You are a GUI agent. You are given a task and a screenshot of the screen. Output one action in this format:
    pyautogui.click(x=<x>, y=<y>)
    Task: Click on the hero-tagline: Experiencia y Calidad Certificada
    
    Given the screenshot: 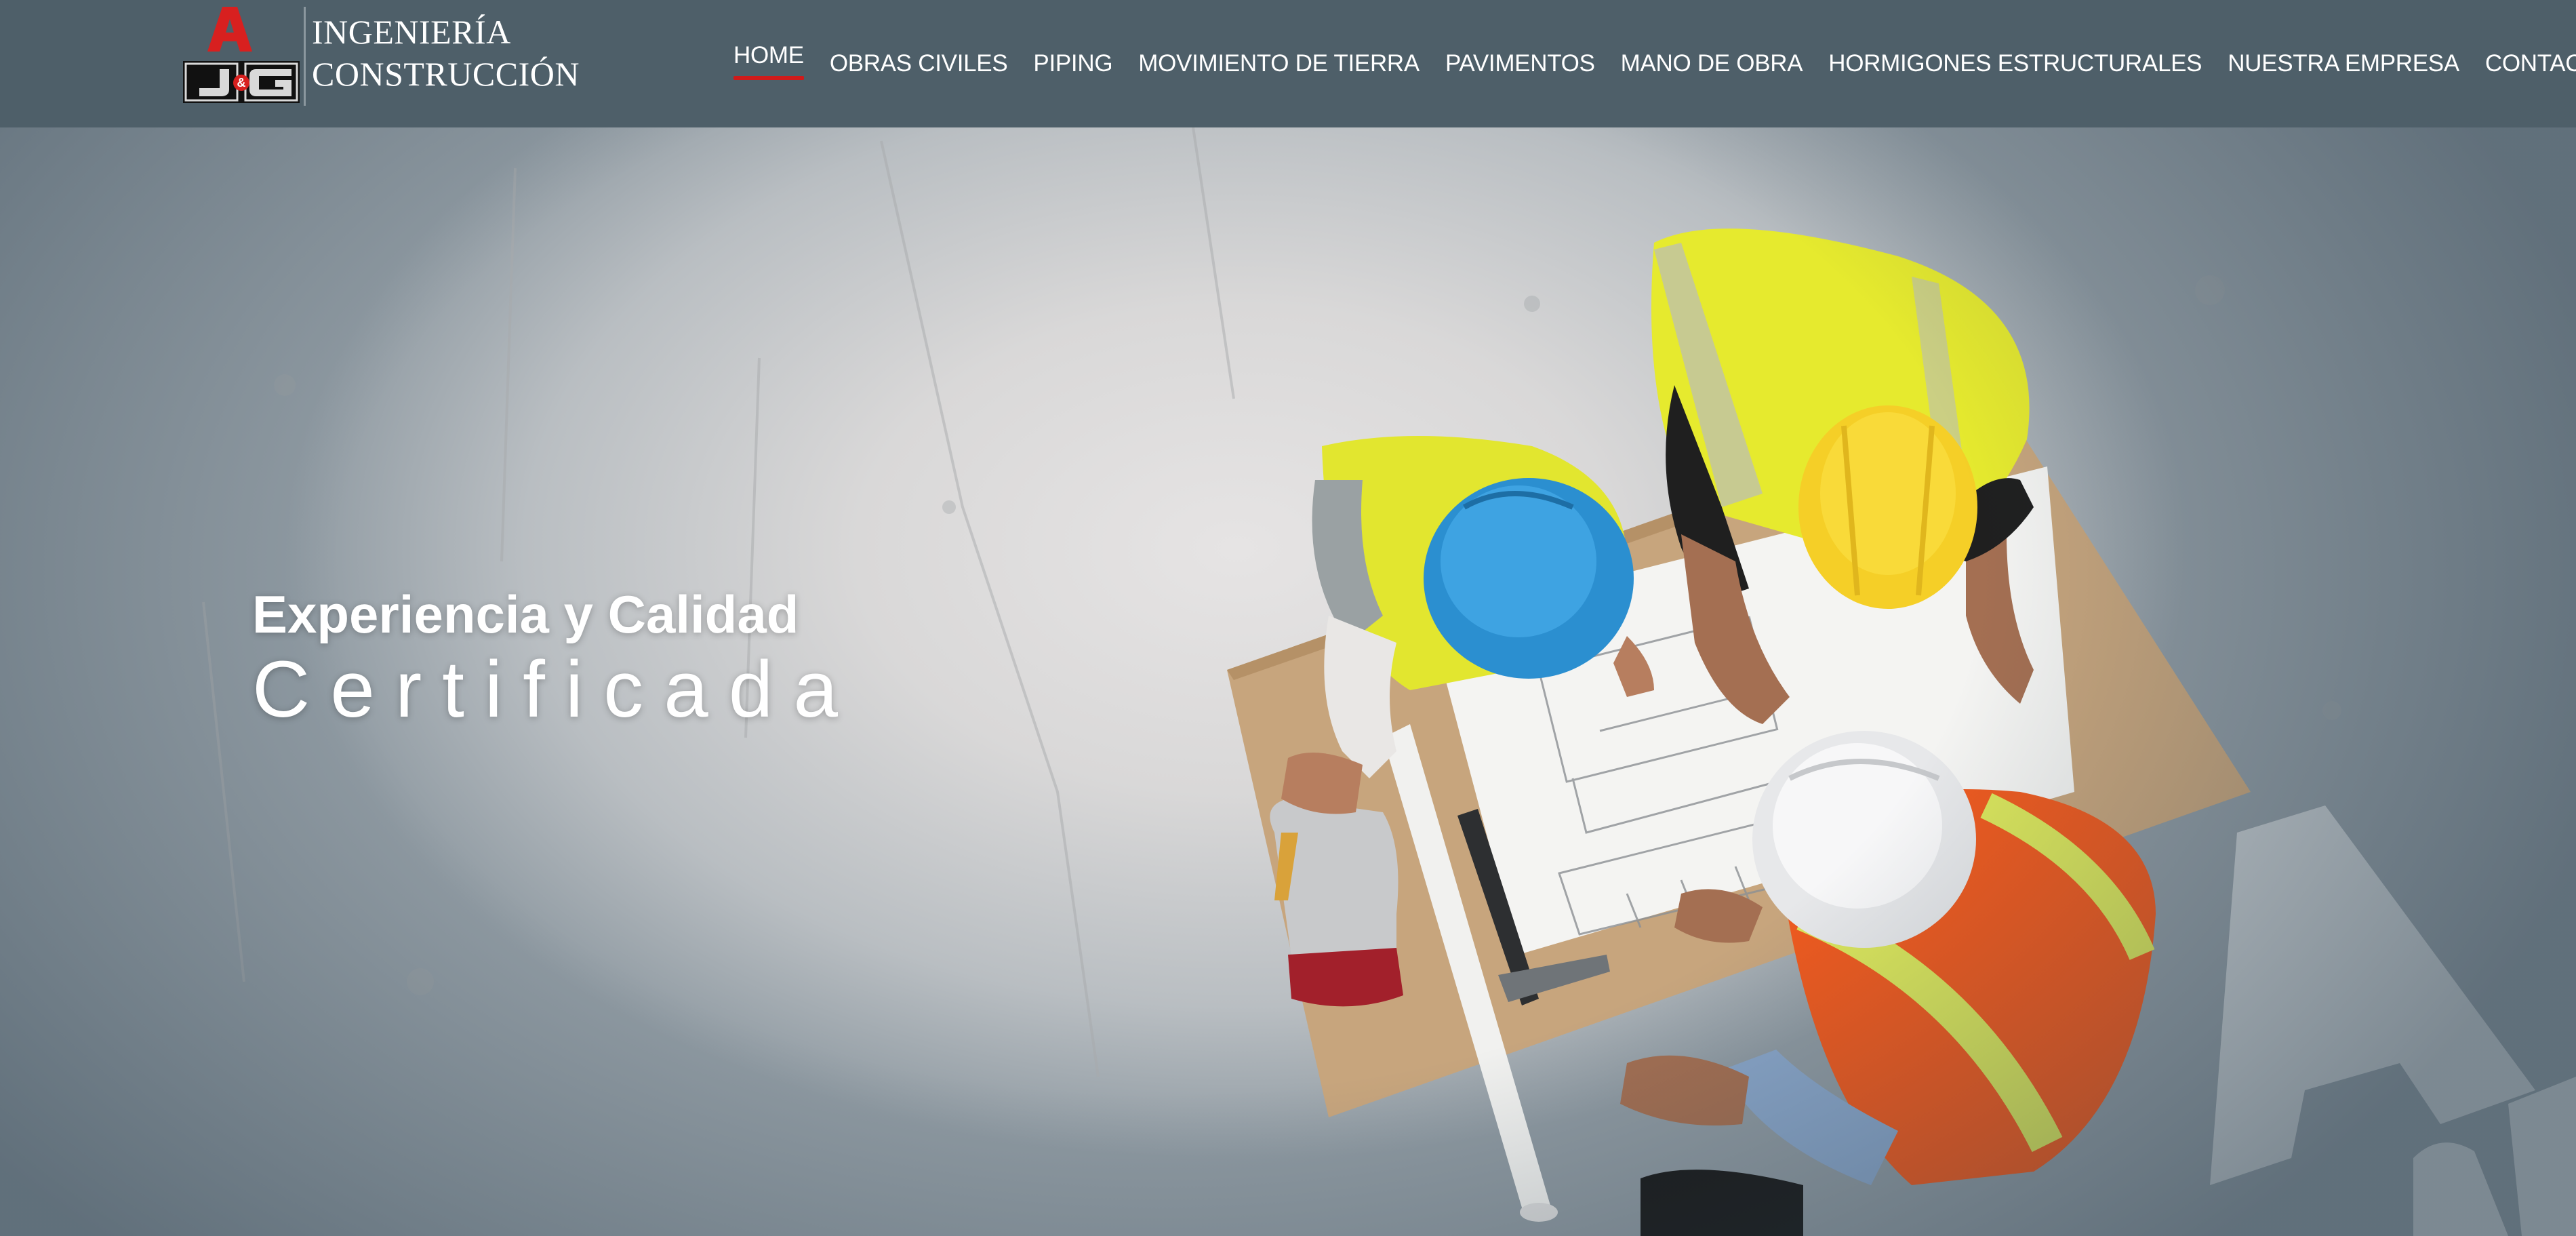 What is the action you would take?
    pyautogui.click(x=555, y=658)
    